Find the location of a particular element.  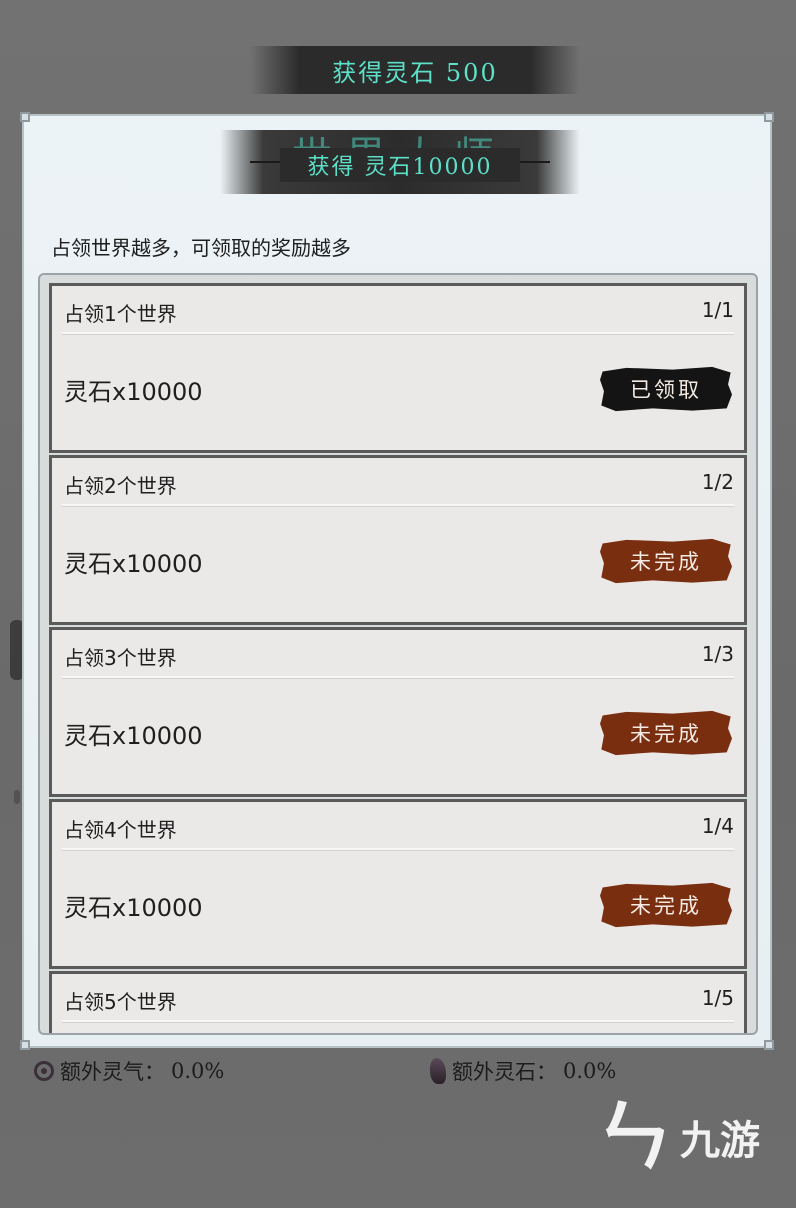

panel-title-plate: 世界大师 获得 灵石10000 is located at coordinates (400, 162).